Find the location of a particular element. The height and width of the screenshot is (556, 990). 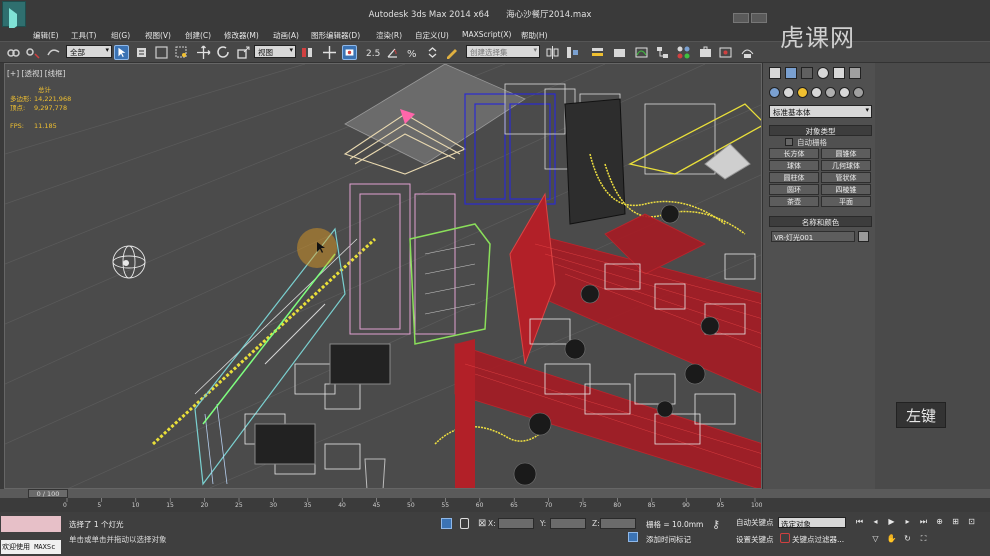

render-production-icon is located at coordinates (747, 52).